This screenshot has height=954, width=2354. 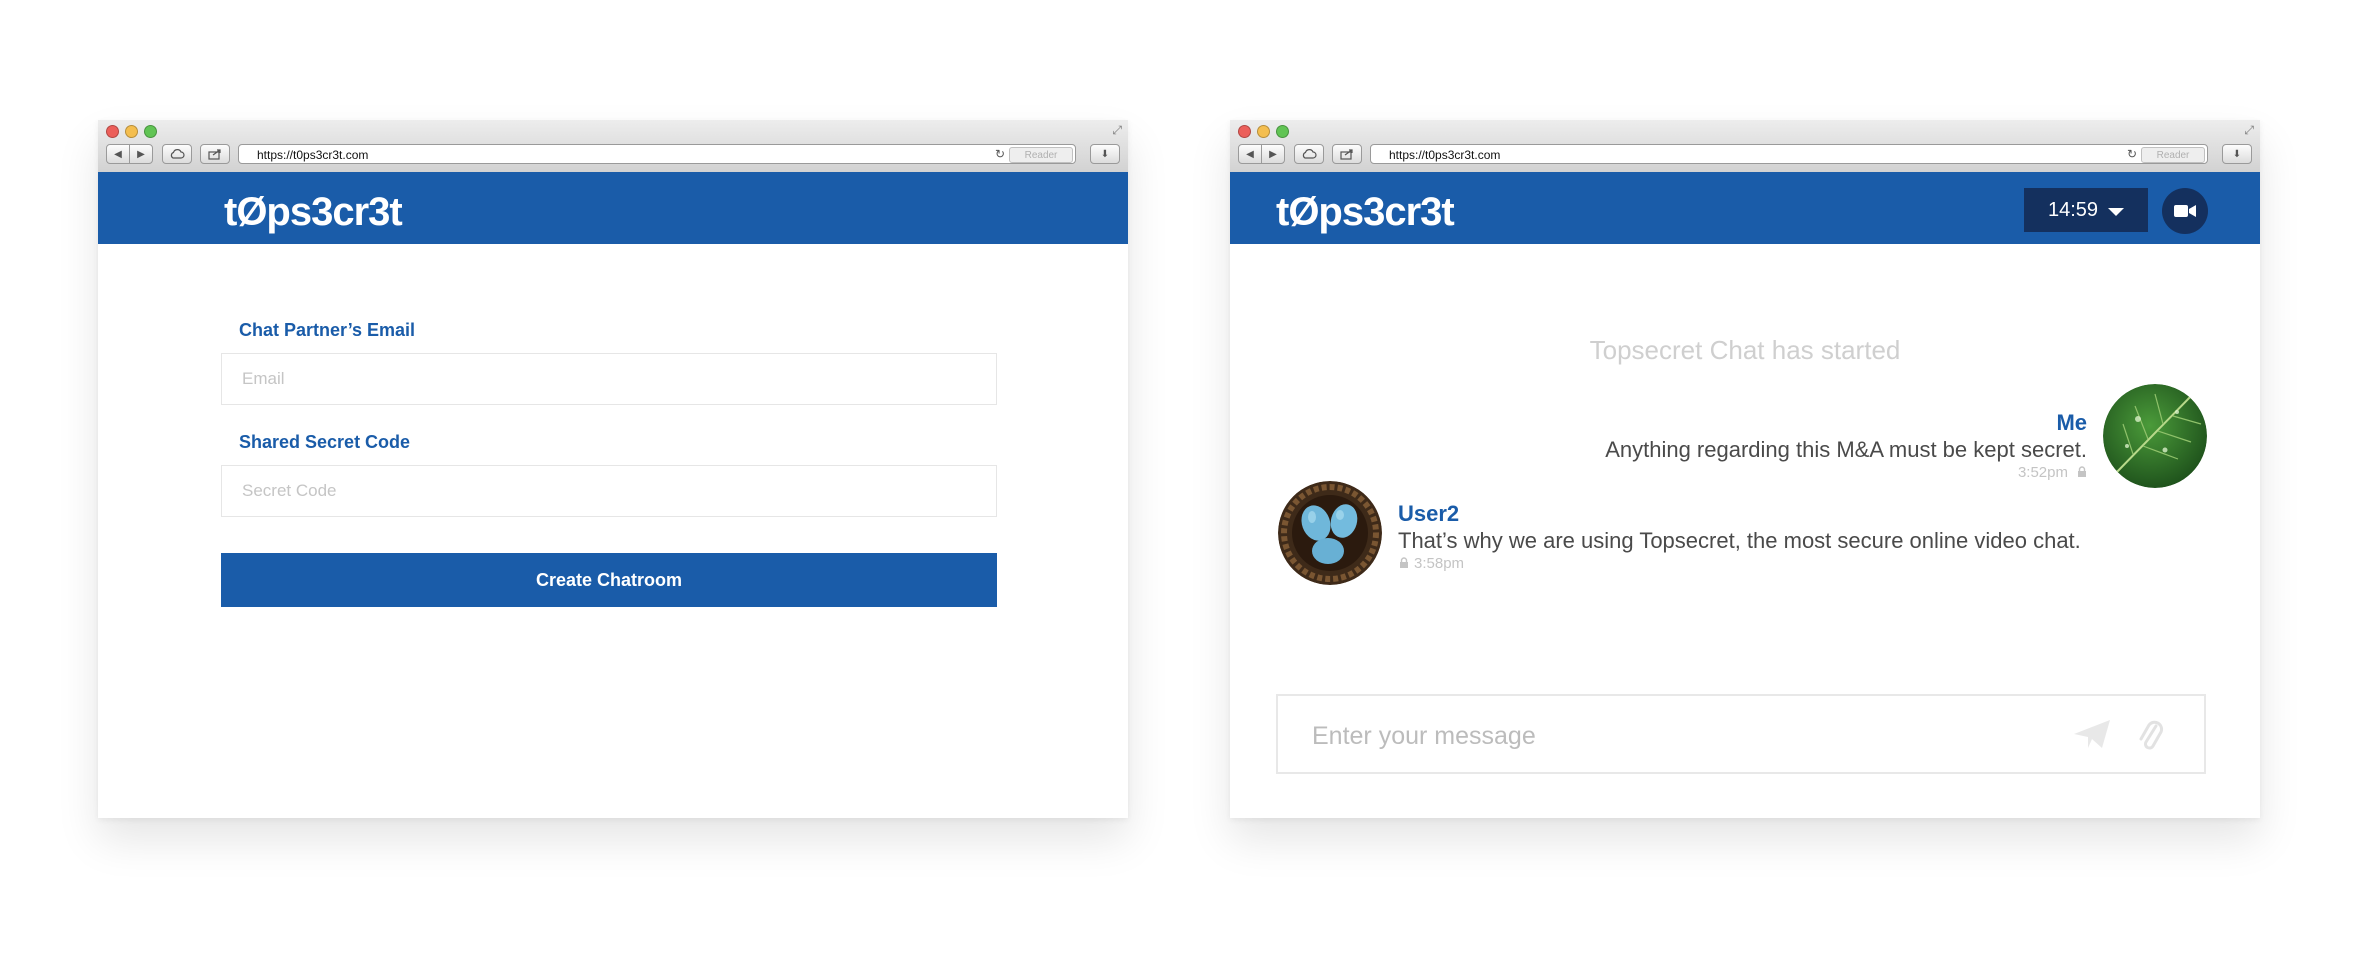 I want to click on app-header: tØps3cr3t, so click(x=613, y=208).